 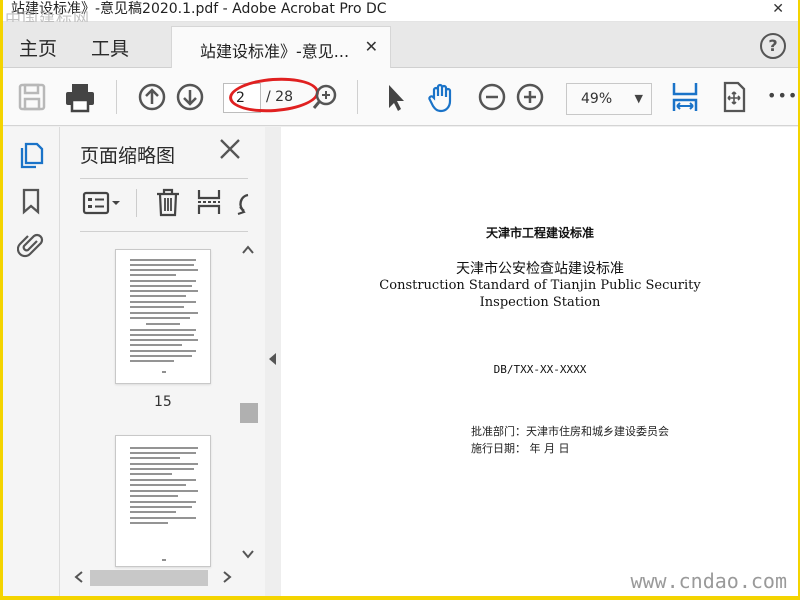 I want to click on marquee-zoom-icon, so click(x=326, y=97).